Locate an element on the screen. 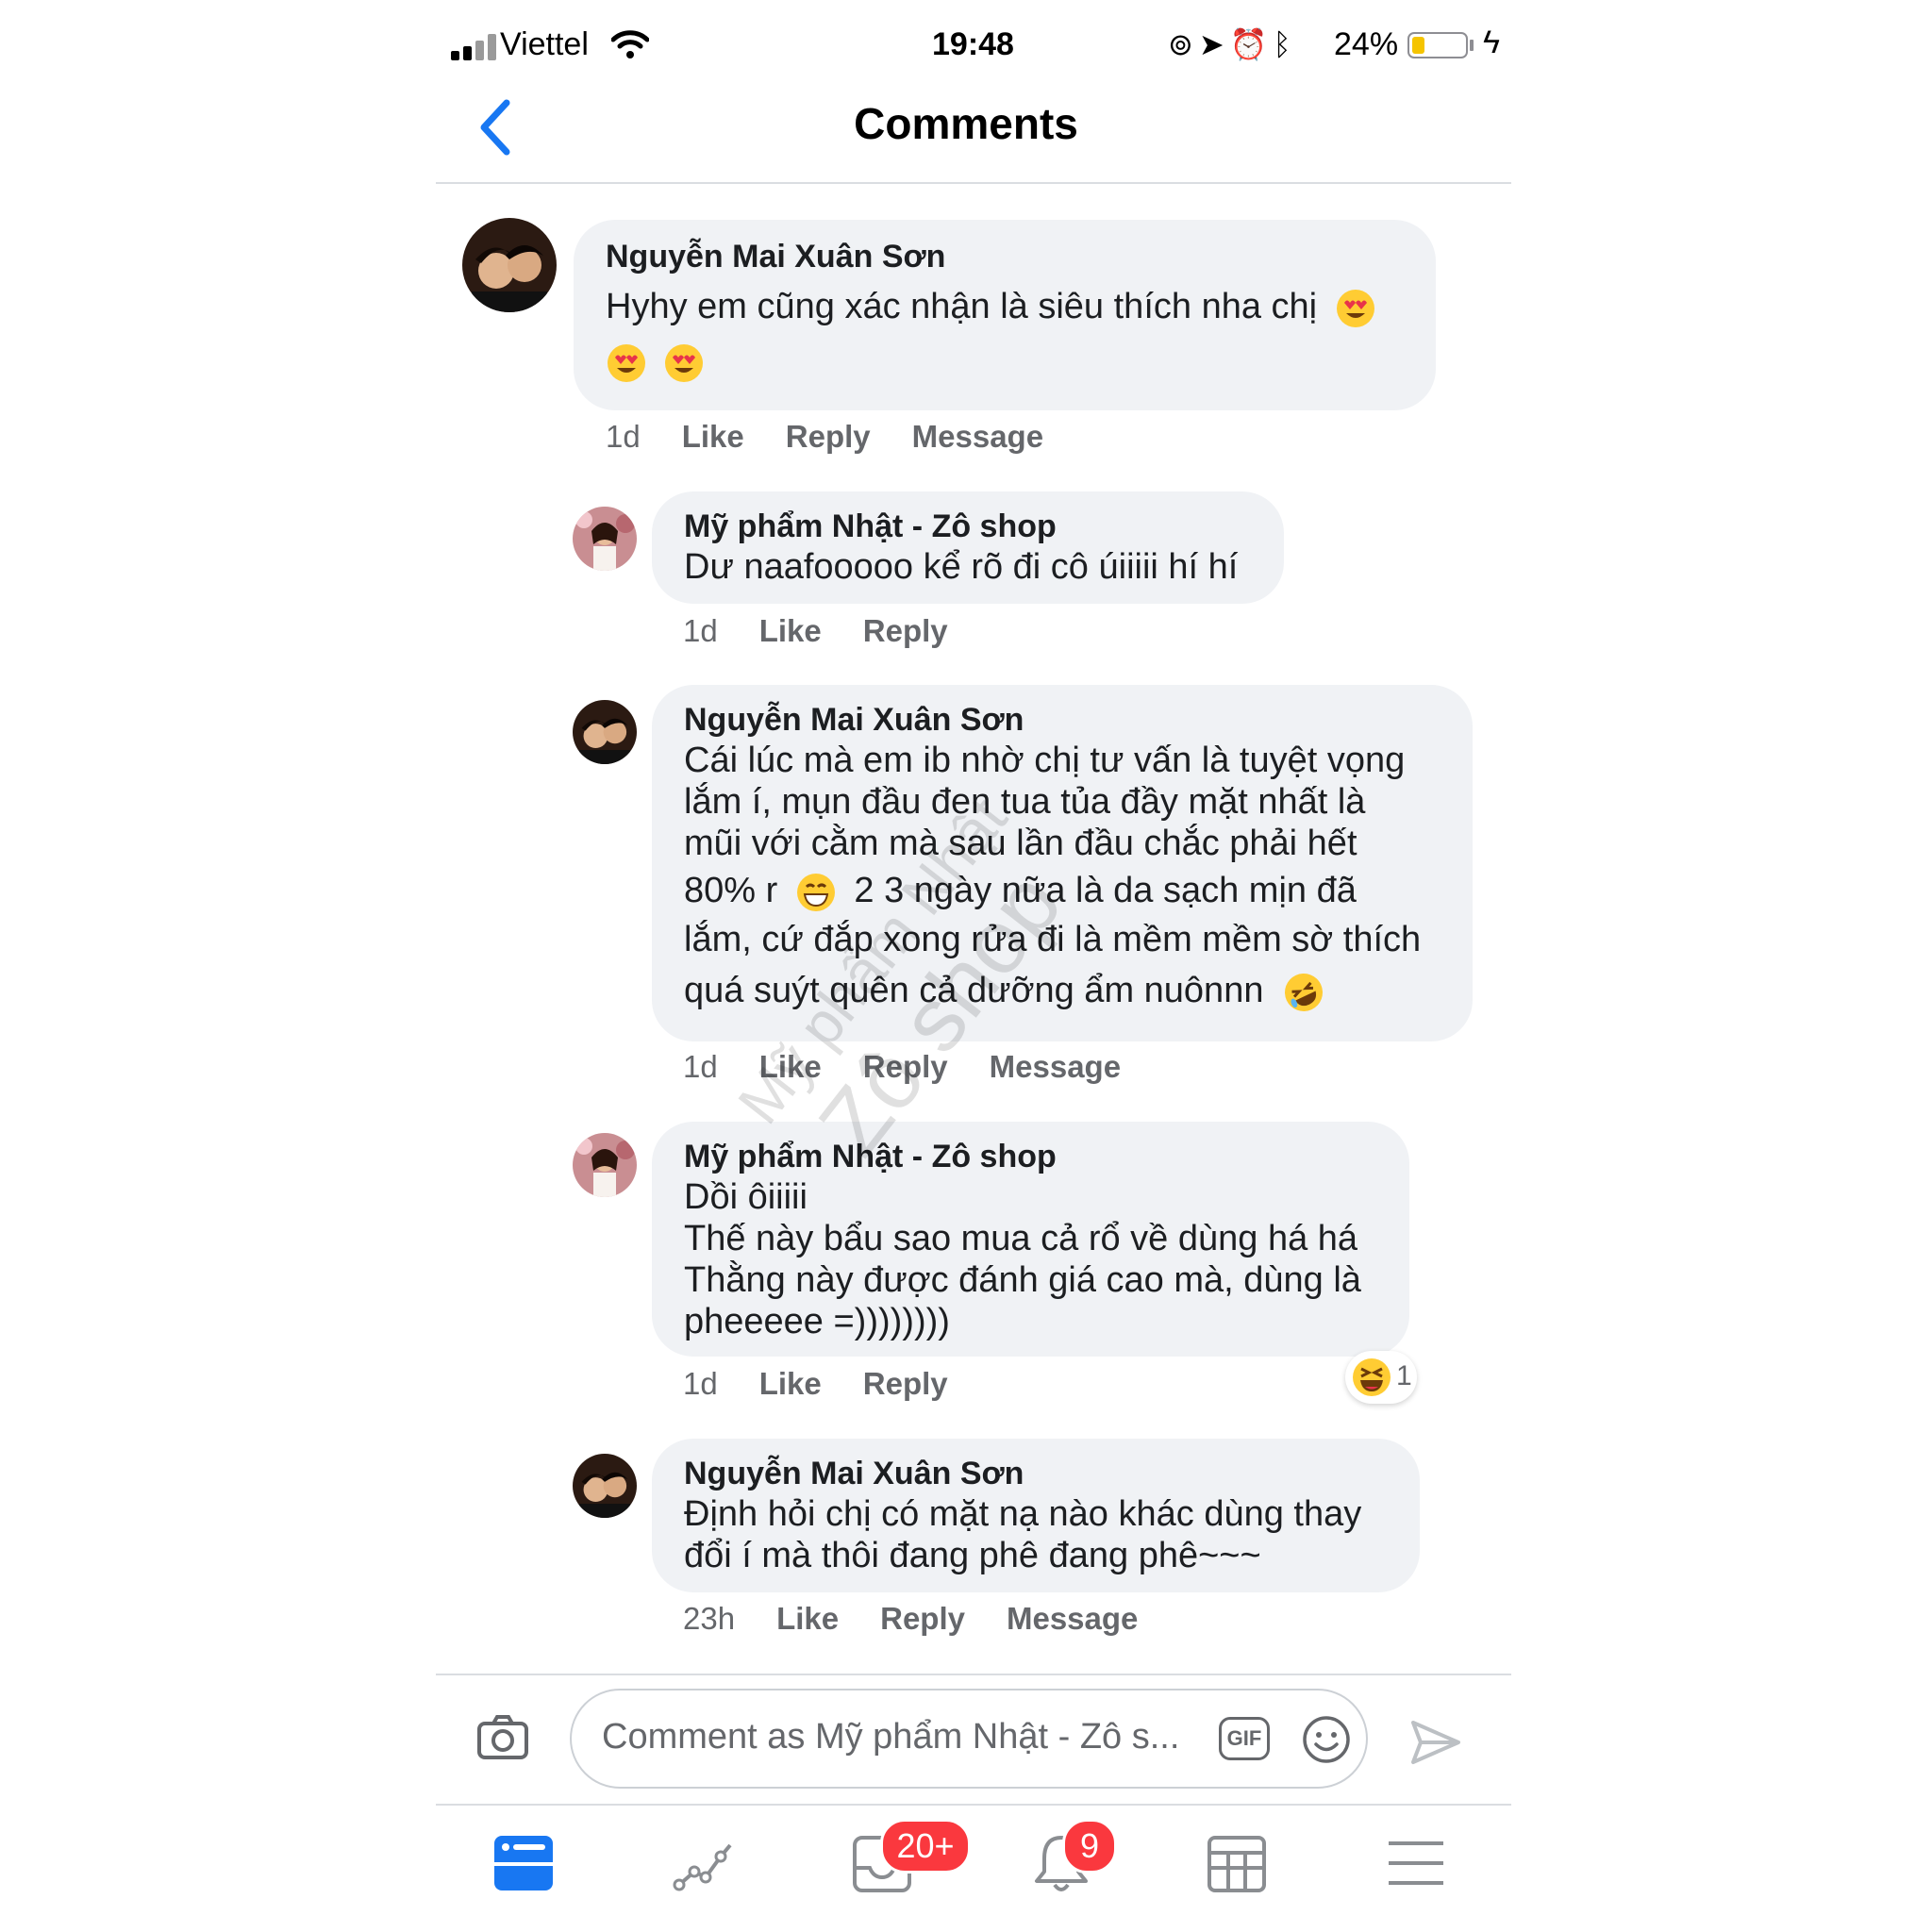 The image size is (1932, 1932). comment-line: 80% r is located at coordinates (731, 891).